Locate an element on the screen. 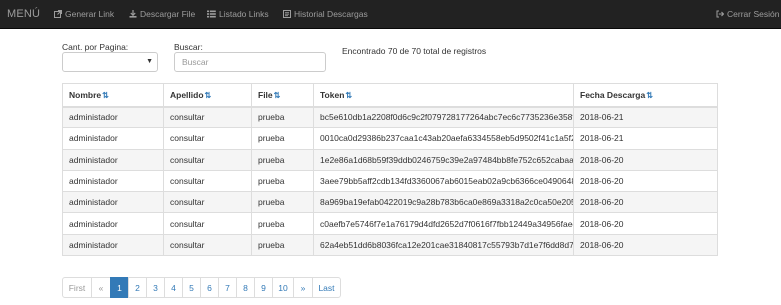  page-size-label: Cant. por Pagina: is located at coordinates (95, 47).